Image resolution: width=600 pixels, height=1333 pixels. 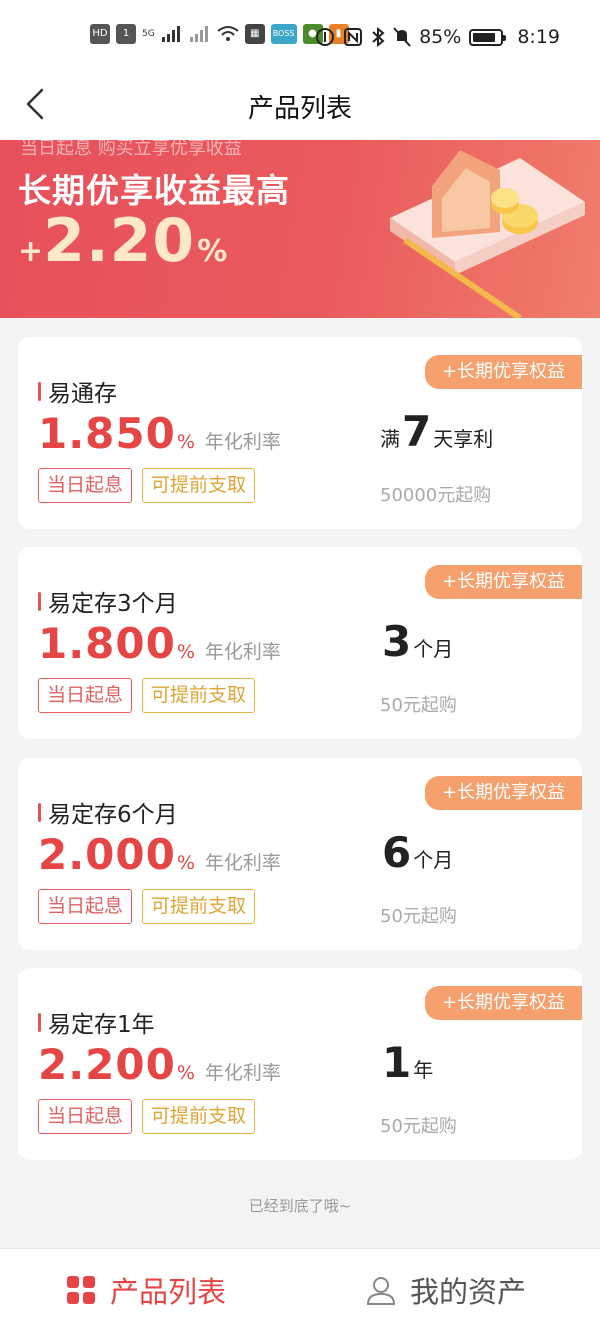 I want to click on min-purchase: 50000元起购, so click(x=436, y=495).